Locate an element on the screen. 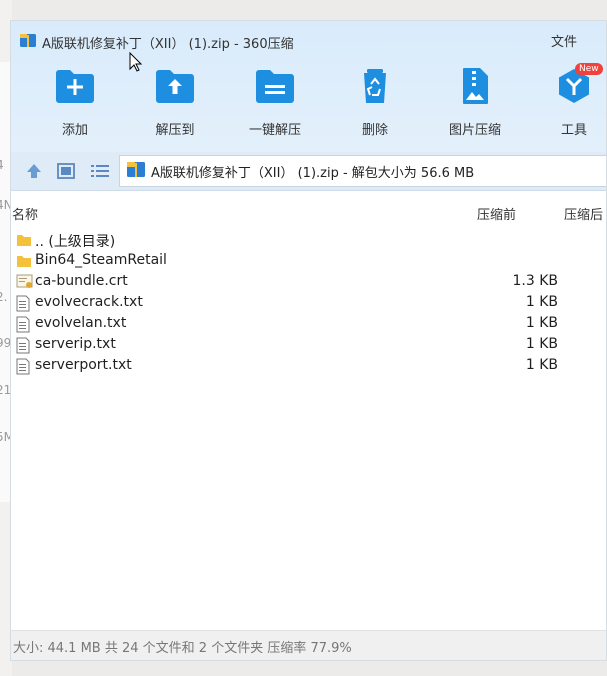 The width and height of the screenshot is (607, 676). extract-to-button: 解压到 is located at coordinates (175, 102).